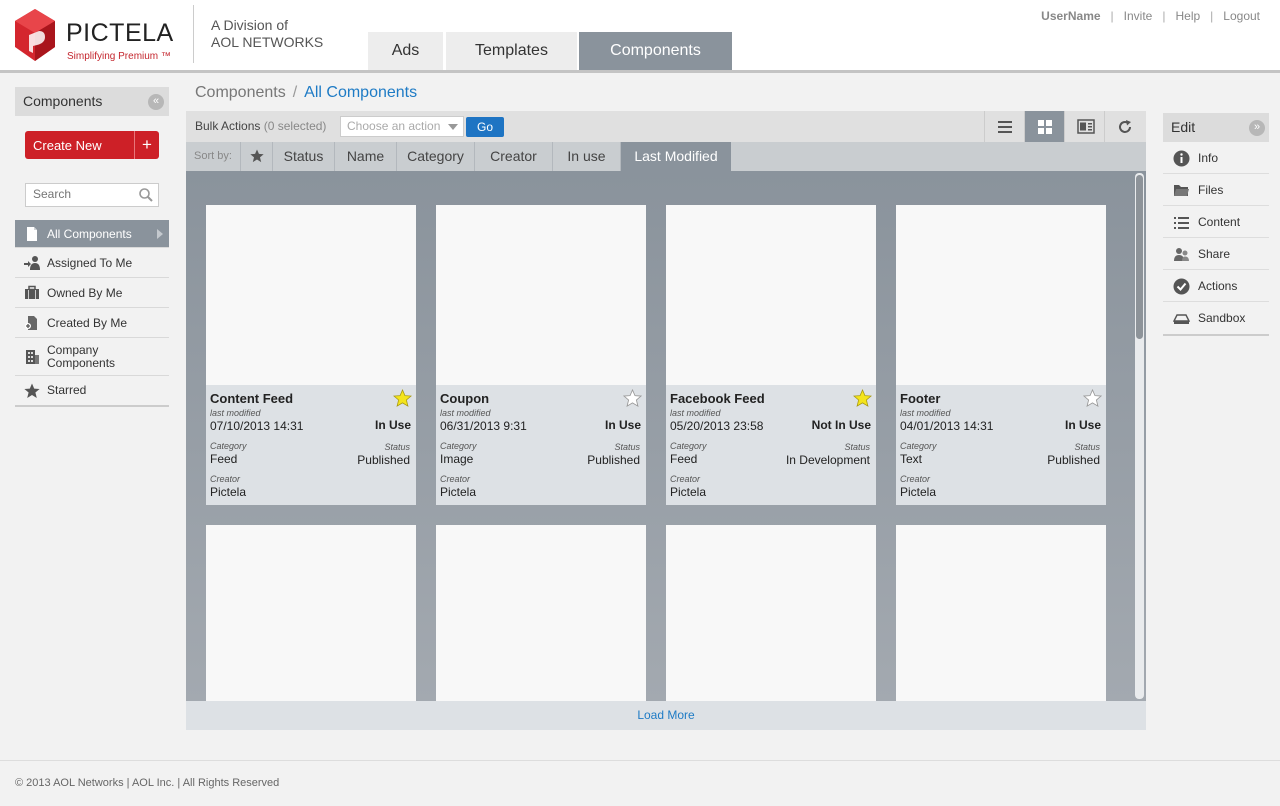  I want to click on breadcrumb-current: All Components, so click(360, 92).